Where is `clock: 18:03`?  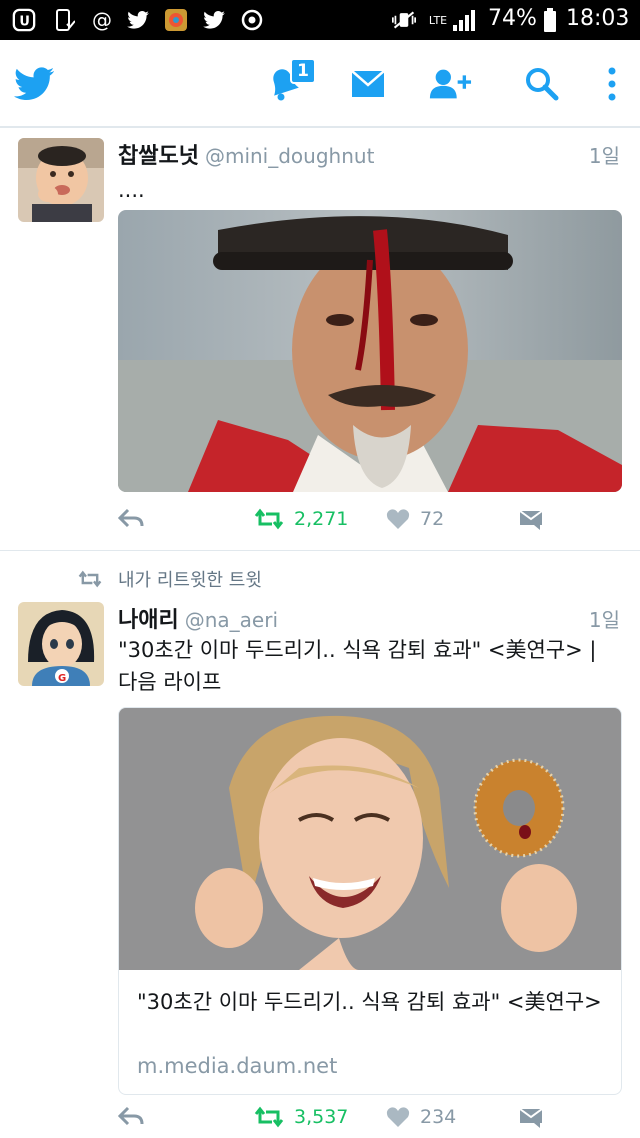
clock: 18:03 is located at coordinates (598, 18).